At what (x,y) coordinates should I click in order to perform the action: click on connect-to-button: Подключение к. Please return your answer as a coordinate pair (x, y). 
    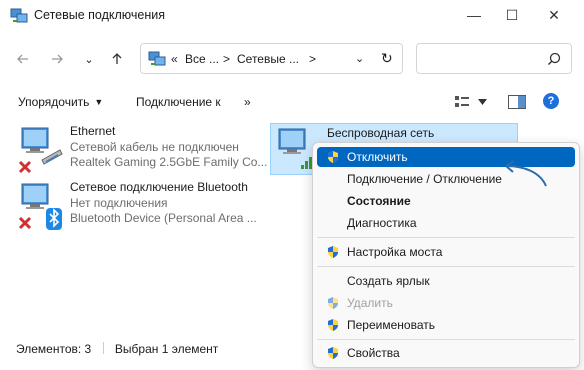
    Looking at the image, I should click on (178, 102).